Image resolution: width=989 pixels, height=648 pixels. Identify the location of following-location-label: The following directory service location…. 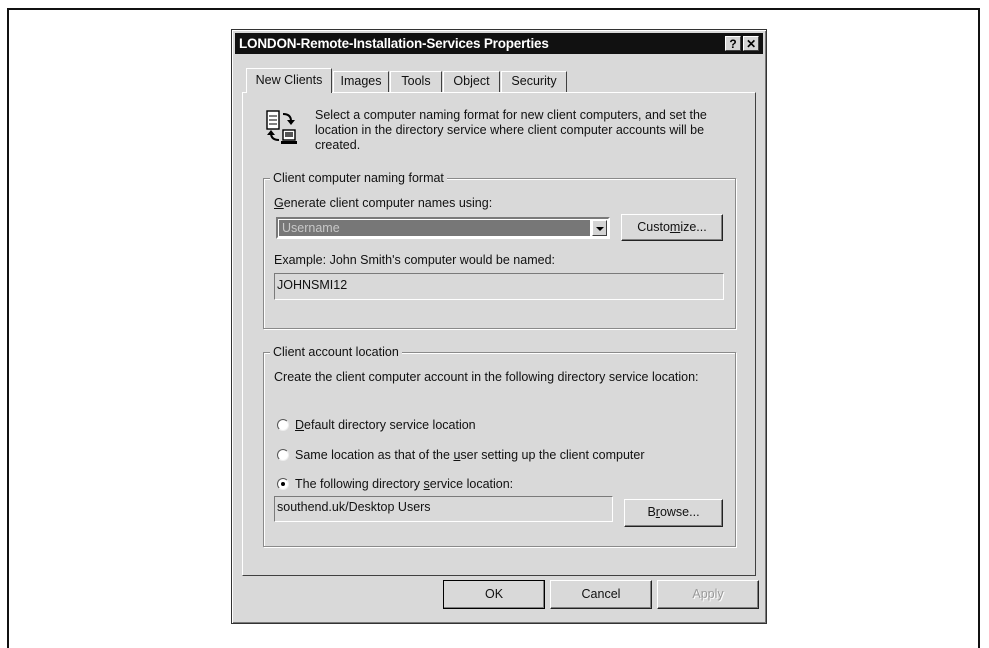
(404, 484).